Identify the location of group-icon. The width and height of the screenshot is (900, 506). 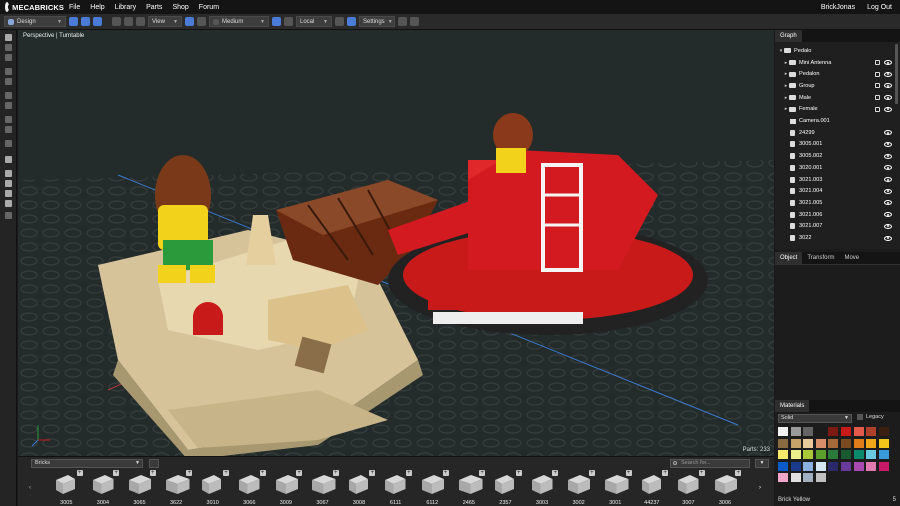
(8, 119).